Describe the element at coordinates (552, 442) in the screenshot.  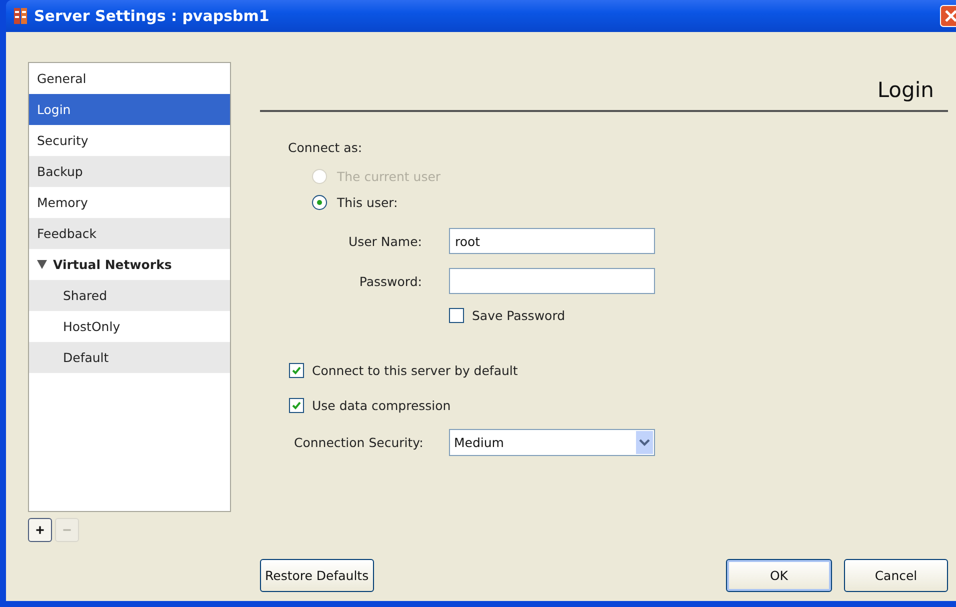
I see `dropdown: Medium` at that location.